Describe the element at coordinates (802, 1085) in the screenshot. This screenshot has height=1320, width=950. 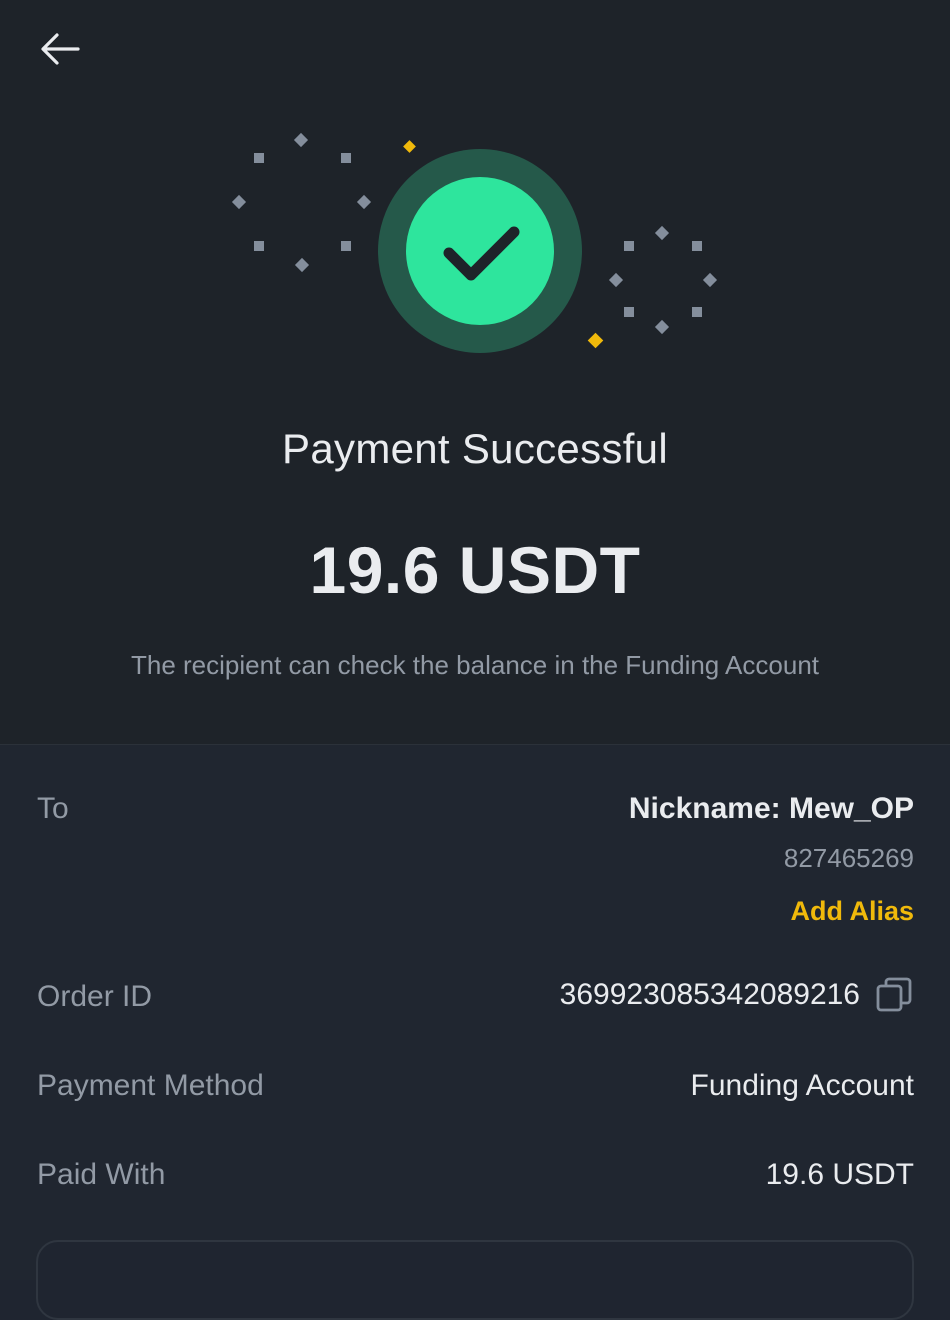
I see `payment-method-value: Funding Account` at that location.